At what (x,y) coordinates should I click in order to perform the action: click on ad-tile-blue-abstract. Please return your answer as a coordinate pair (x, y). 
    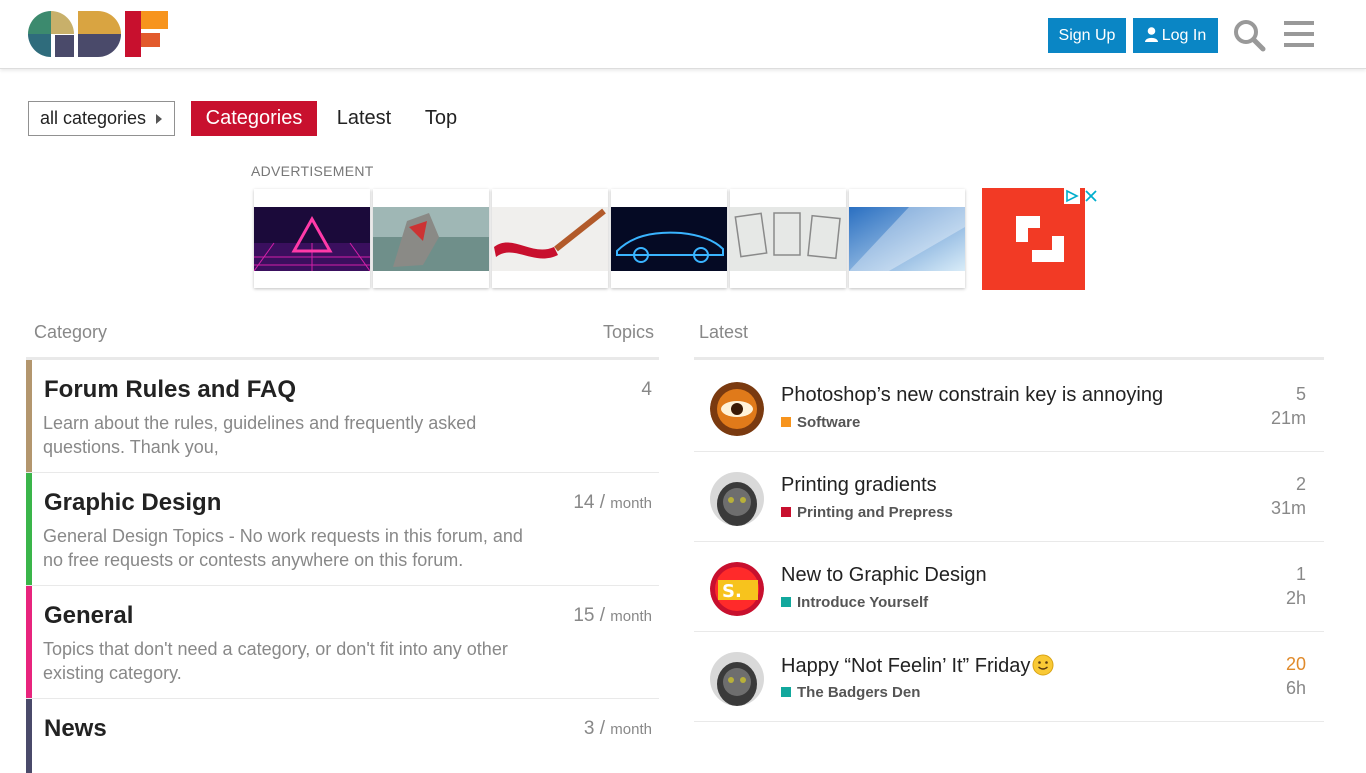
    Looking at the image, I should click on (907, 238).